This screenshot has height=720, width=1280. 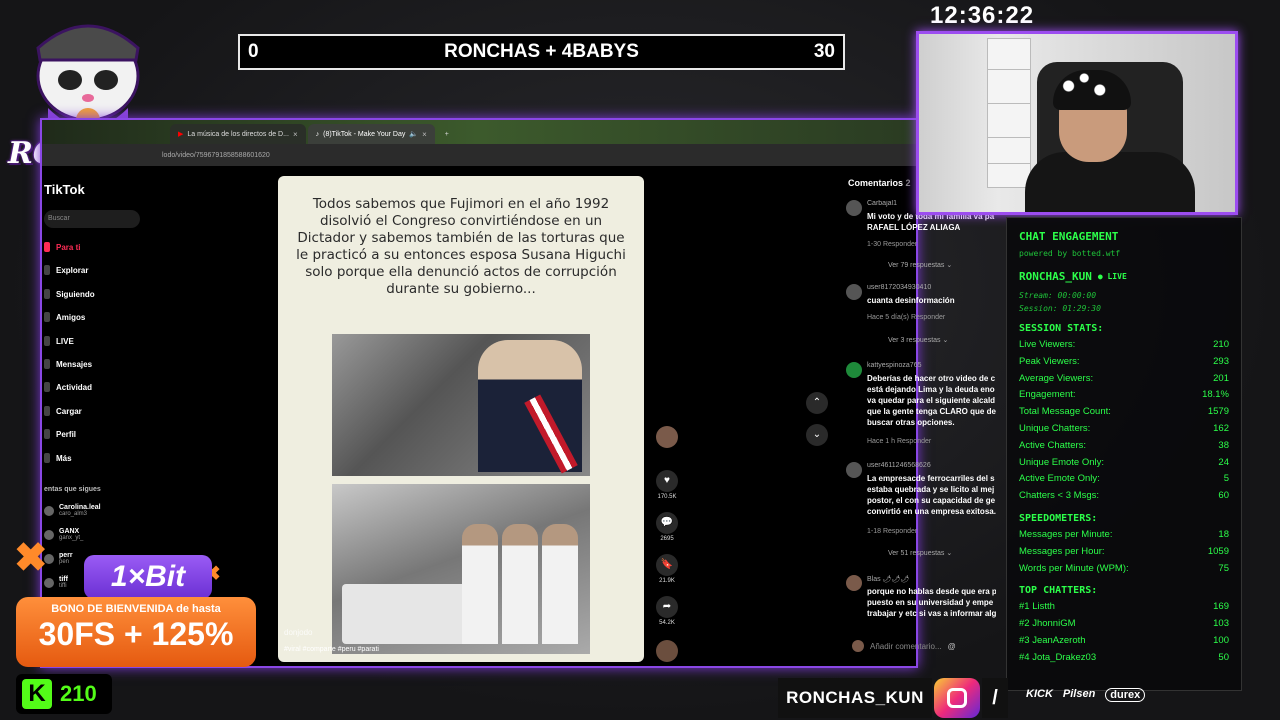 I want to click on previous-video-button: ⌃, so click(x=817, y=403).